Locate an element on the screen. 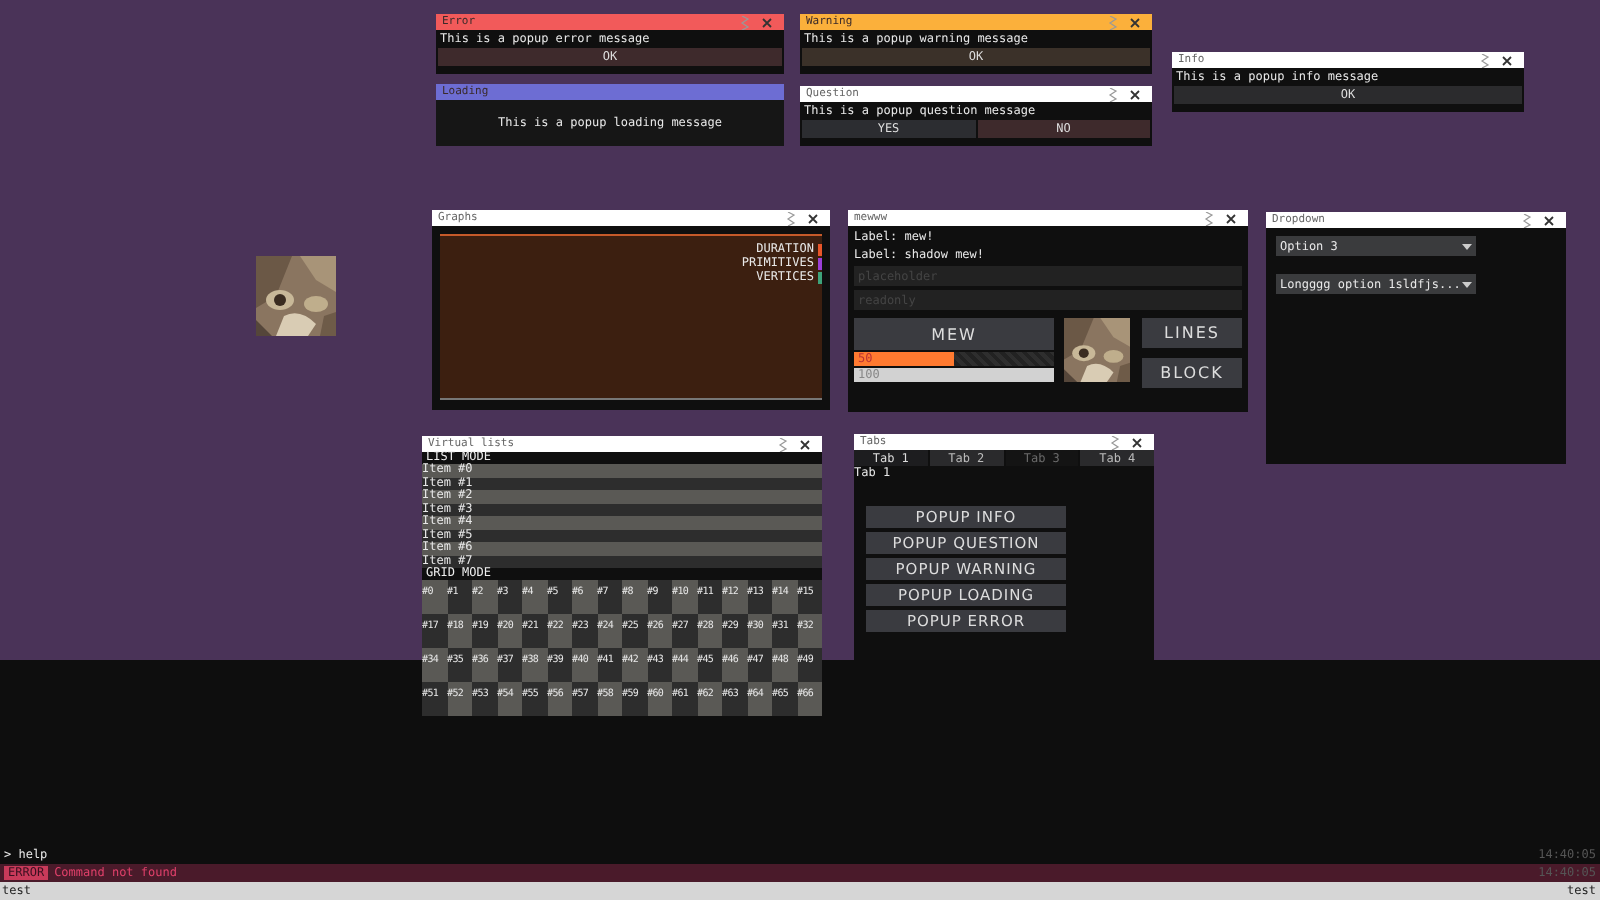 This screenshot has height=900, width=1600. action-button: LINES is located at coordinates (1192, 333).